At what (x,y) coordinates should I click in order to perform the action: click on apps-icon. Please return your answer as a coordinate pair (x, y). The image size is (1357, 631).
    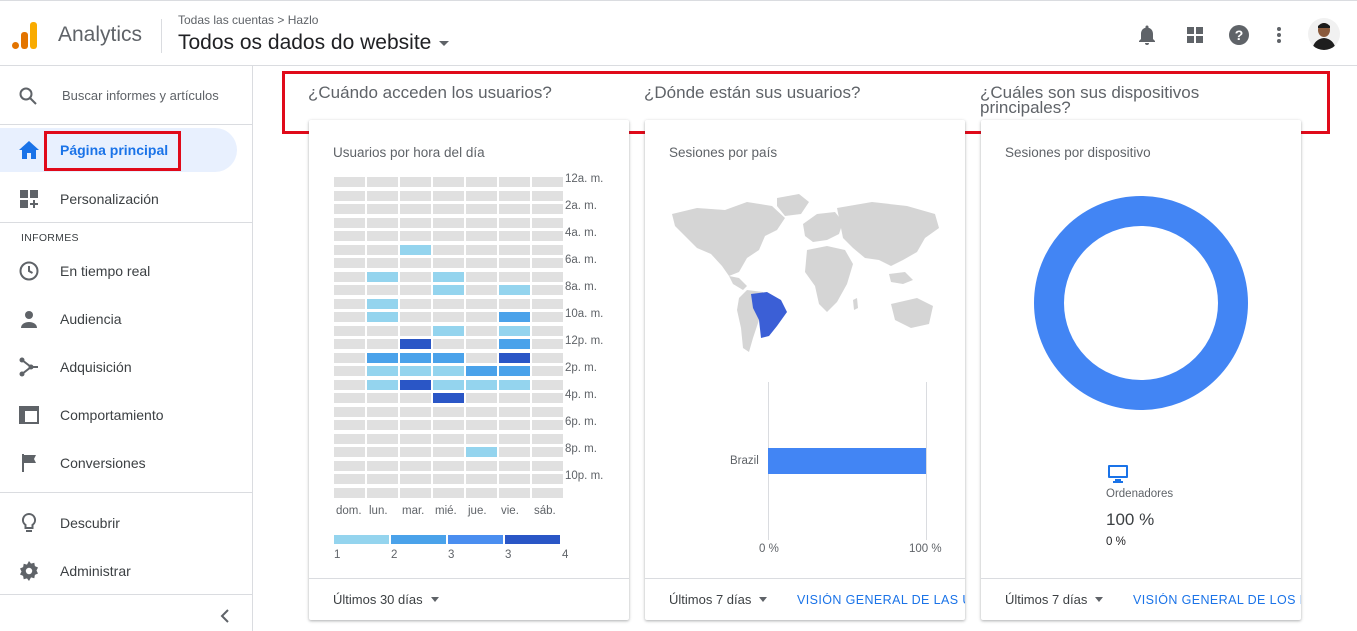
    Looking at the image, I should click on (1195, 35).